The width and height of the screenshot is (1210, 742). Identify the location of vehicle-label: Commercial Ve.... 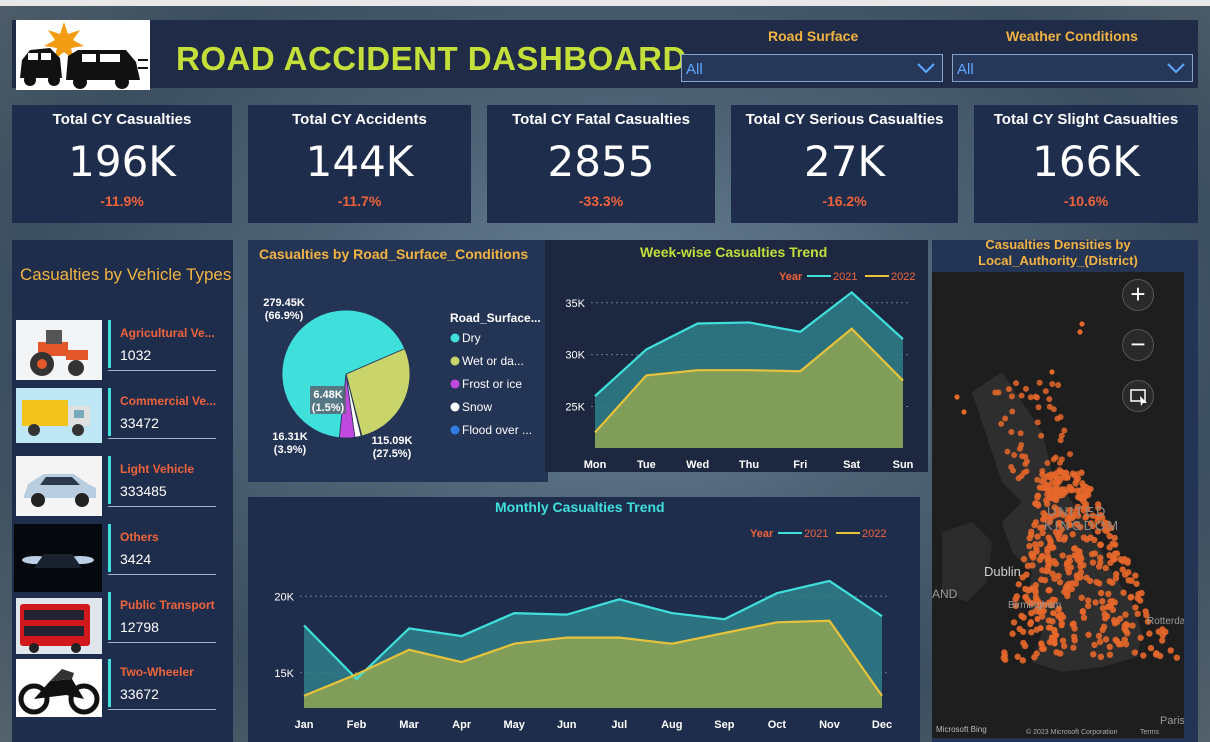
(168, 401).